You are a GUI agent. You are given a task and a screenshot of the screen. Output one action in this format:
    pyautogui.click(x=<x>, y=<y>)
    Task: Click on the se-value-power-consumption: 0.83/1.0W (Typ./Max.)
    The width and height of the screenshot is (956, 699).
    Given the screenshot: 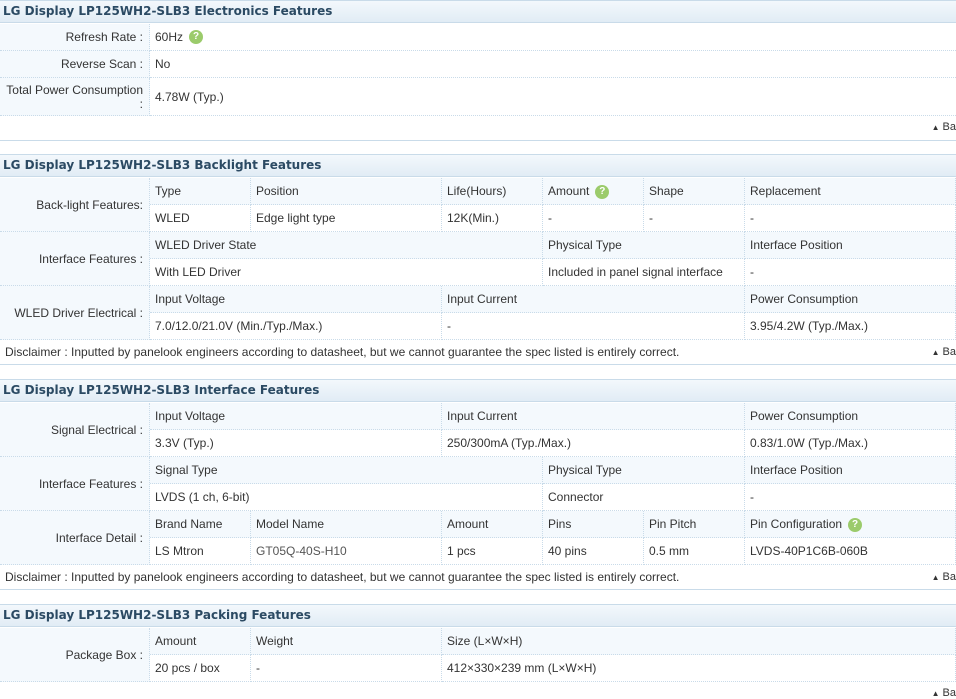 What is the action you would take?
    pyautogui.click(x=850, y=443)
    